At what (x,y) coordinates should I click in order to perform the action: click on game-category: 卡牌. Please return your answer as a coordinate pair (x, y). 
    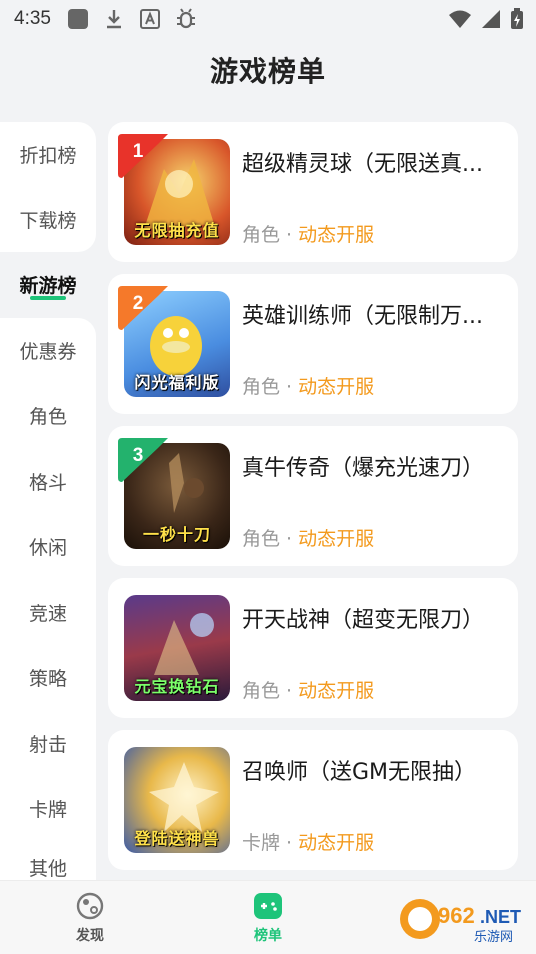
    Looking at the image, I should click on (261, 843).